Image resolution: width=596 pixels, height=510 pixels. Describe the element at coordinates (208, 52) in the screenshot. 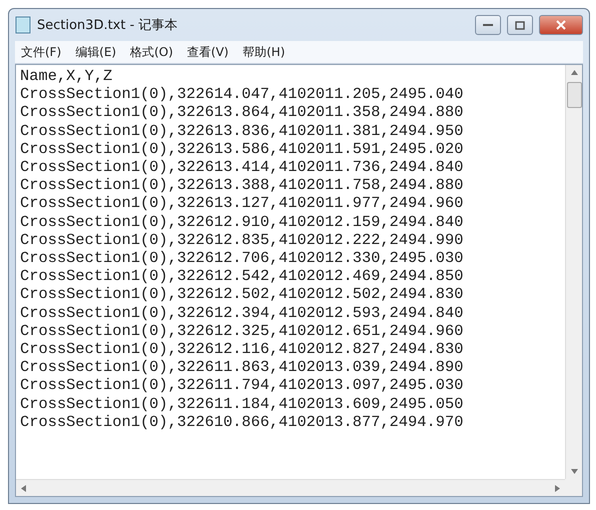

I see `menu-item: 查看(V)` at that location.